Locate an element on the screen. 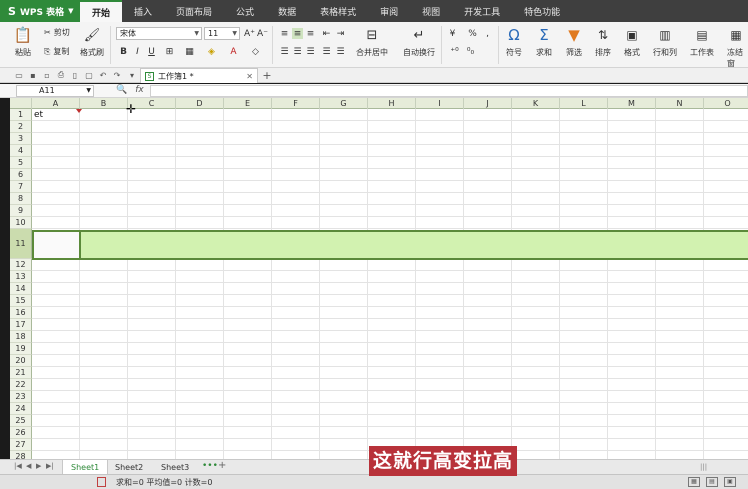  column-header-d: D is located at coordinates (200, 103).